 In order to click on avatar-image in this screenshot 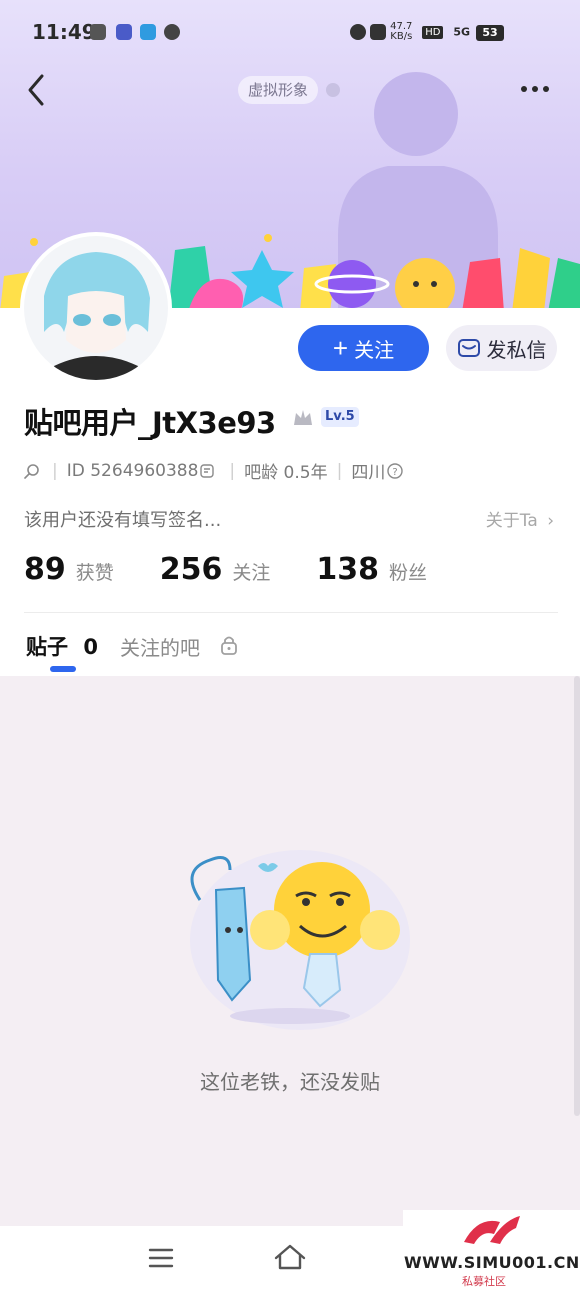, I will do `click(96, 308)`.